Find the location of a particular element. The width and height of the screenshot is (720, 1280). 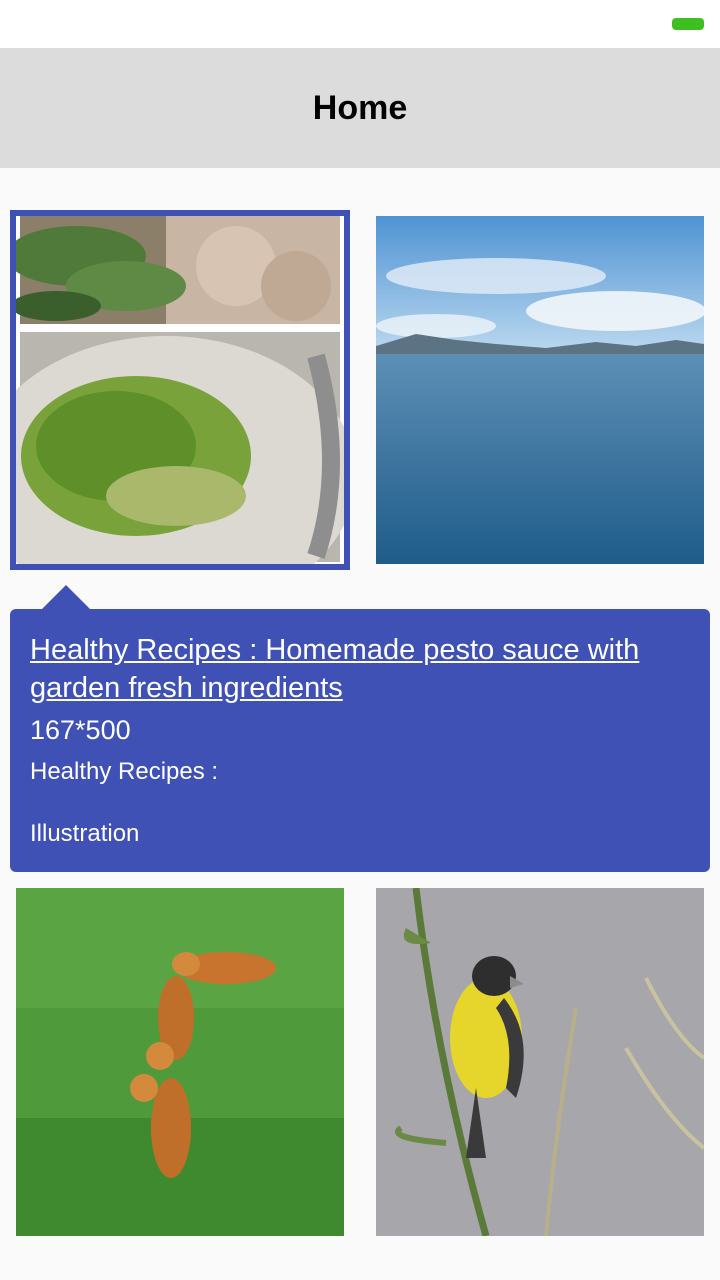

popup-pointer is located at coordinates (66, 597).